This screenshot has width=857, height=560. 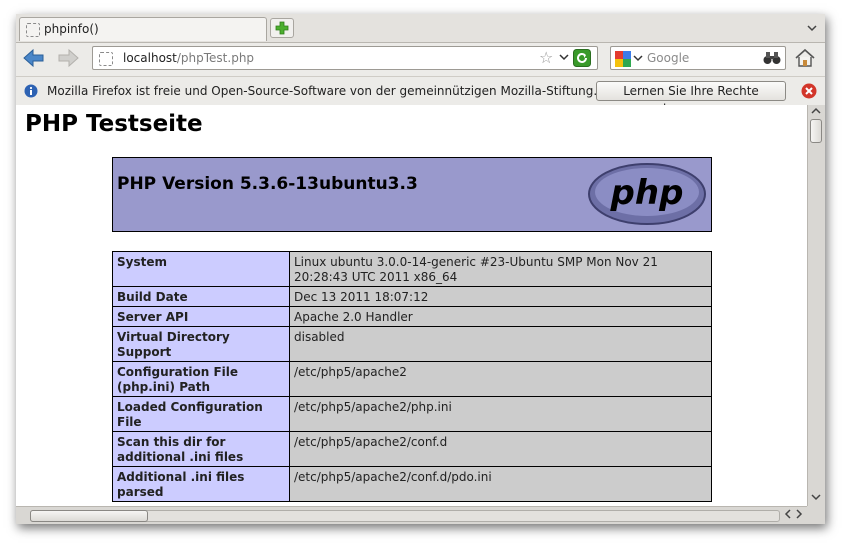 I want to click on url-text: localhost/phpTest.php, so click(x=189, y=58).